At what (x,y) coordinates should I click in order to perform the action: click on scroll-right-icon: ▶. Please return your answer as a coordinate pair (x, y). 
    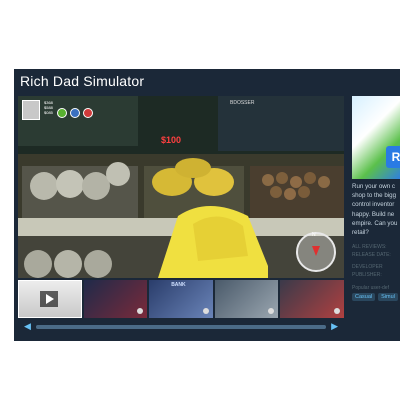
    Looking at the image, I should click on (334, 326).